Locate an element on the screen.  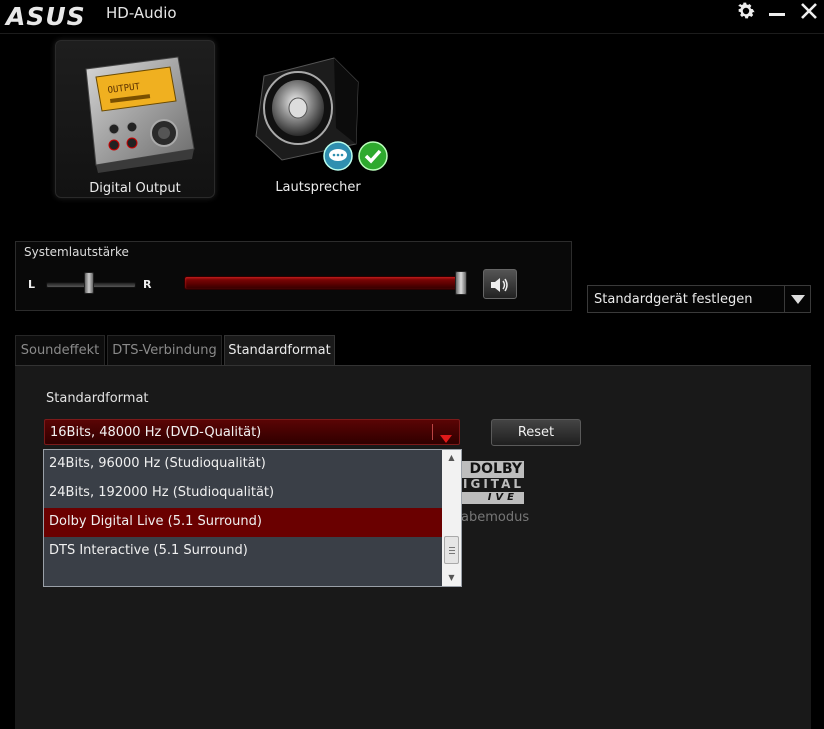
checkmark-icon is located at coordinates (373, 156).